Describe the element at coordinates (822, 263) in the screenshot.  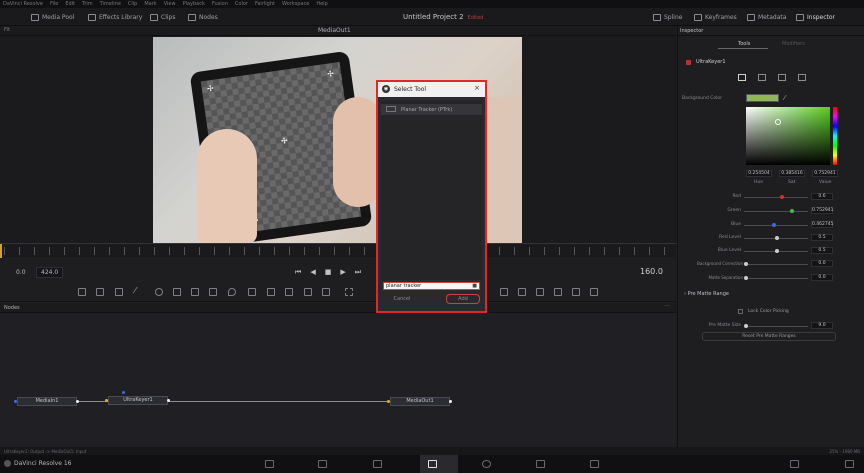
I see `background-correction-value: 0.0` at that location.